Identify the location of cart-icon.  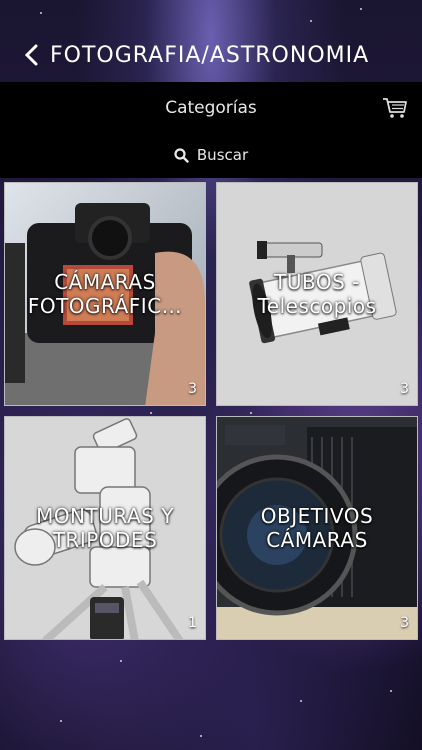
(395, 108).